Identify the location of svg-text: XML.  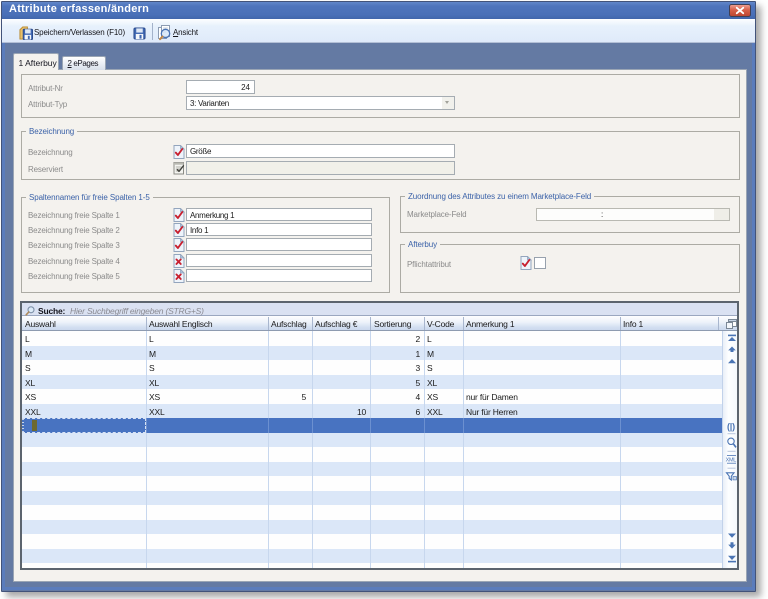
(731, 460).